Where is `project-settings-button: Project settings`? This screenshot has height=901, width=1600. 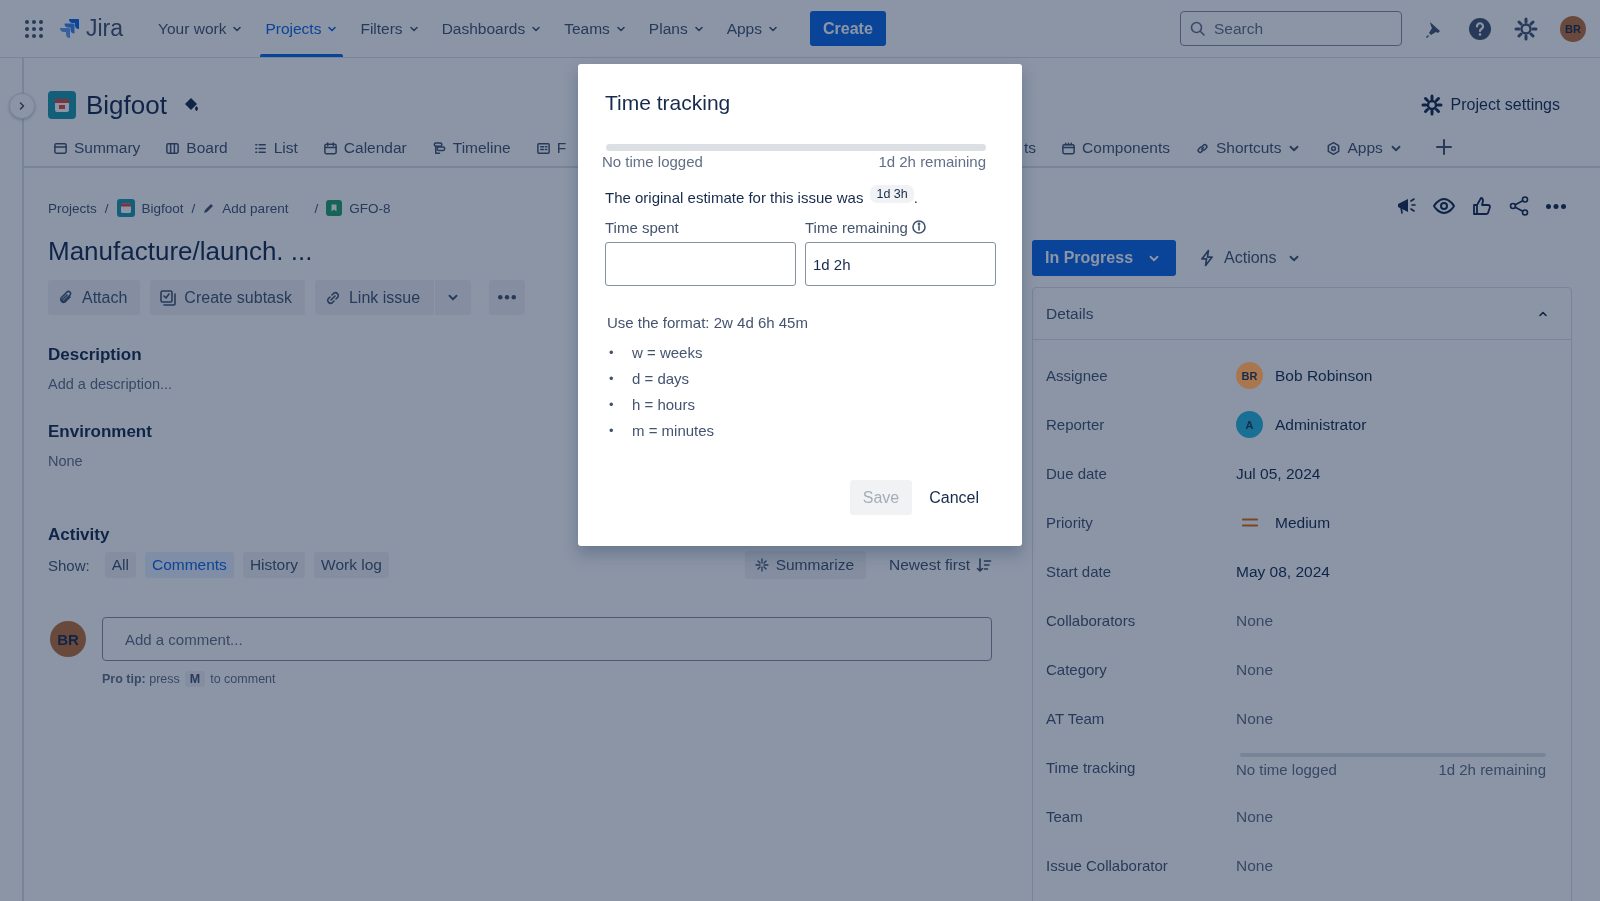 project-settings-button: Project settings is located at coordinates (1490, 105).